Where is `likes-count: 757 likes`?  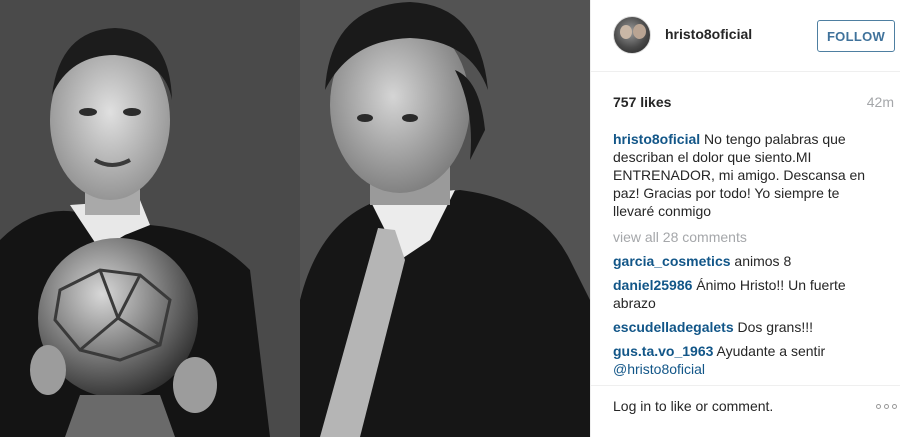 likes-count: 757 likes is located at coordinates (642, 102).